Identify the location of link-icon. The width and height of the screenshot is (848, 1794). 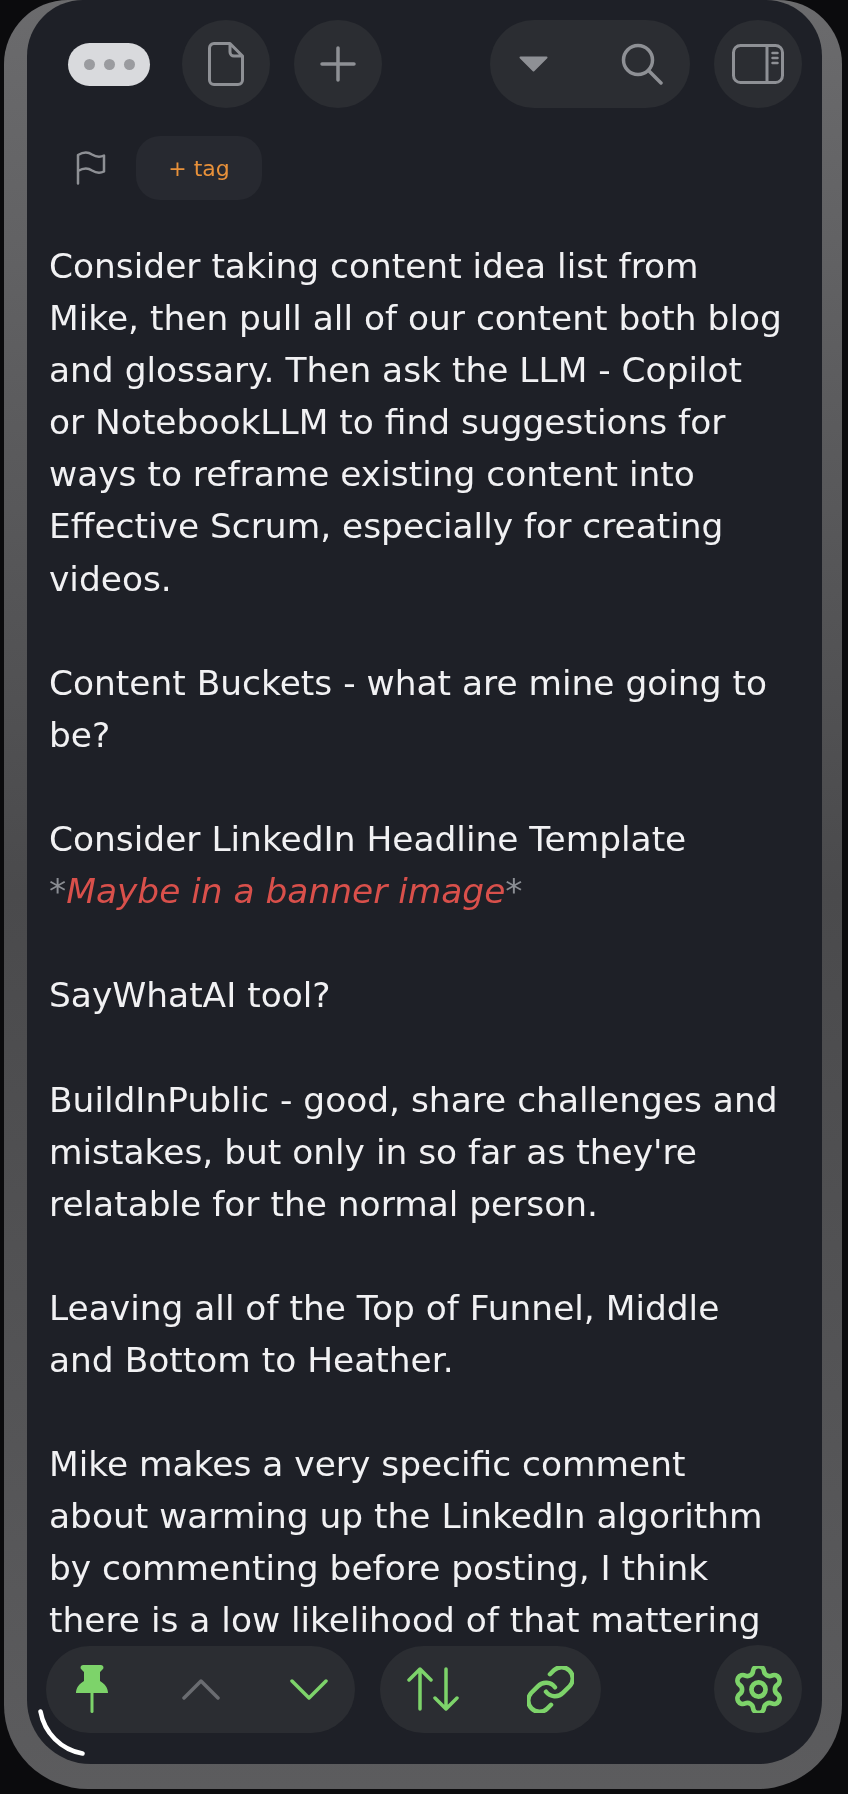
(550, 1689).